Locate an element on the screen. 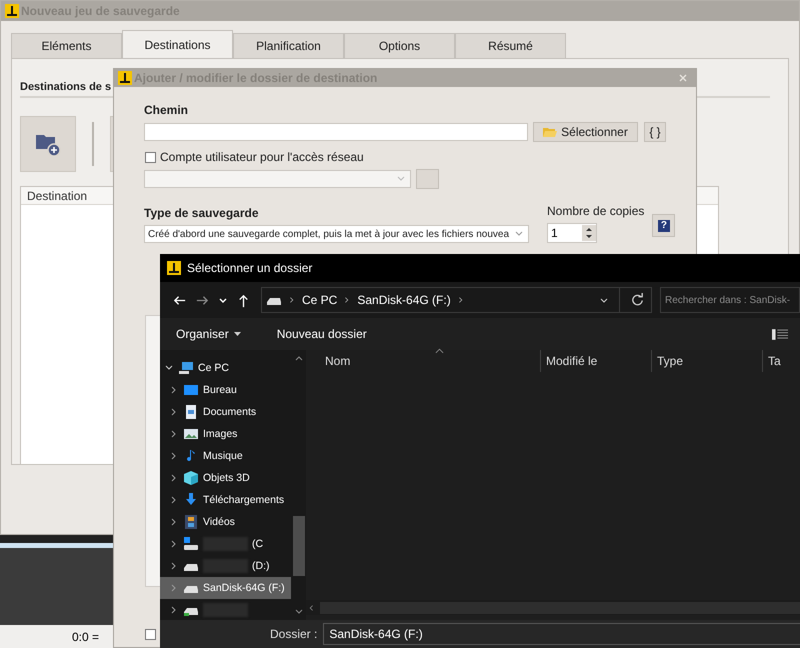 The image size is (800, 648). desktop-icon is located at coordinates (191, 390).